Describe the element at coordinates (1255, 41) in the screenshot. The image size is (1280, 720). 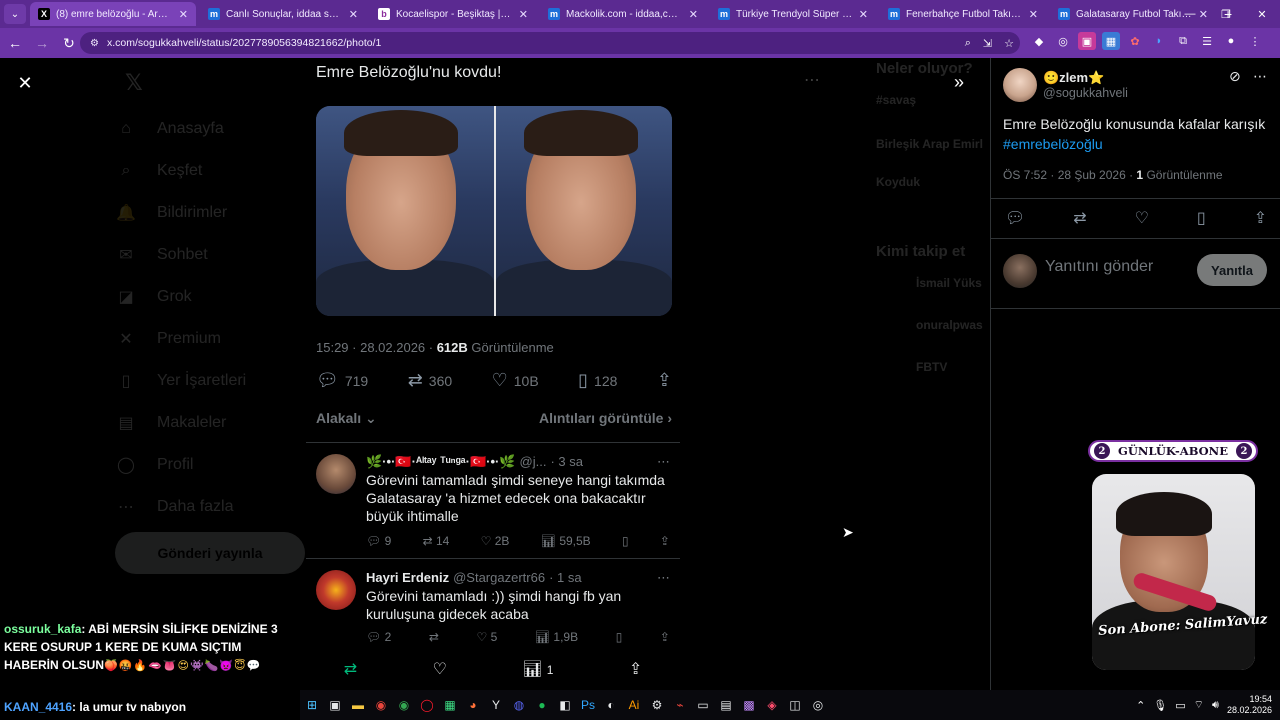
I see `browser-menu-icon: ⋮` at that location.